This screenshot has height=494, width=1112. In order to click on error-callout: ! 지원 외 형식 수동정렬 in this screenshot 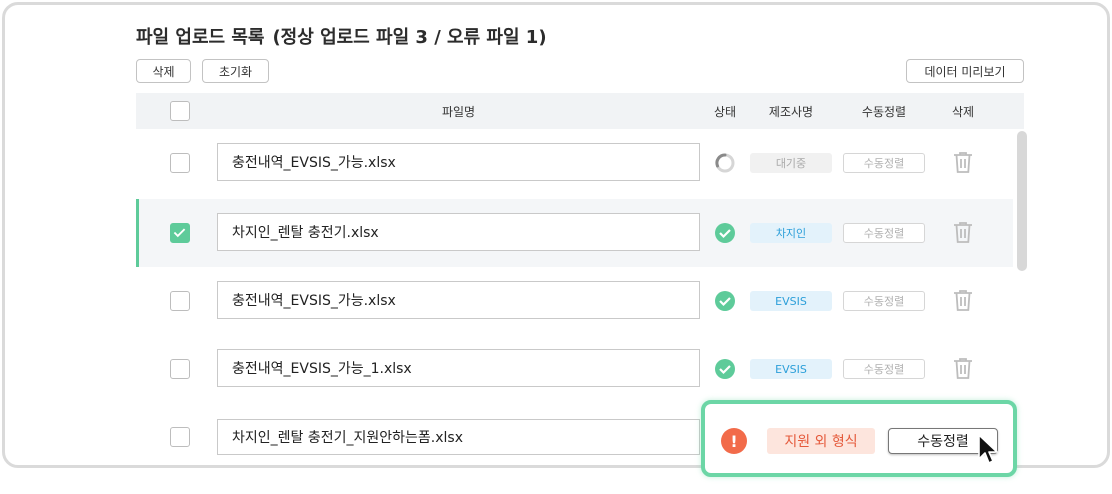, I will do `click(859, 438)`.